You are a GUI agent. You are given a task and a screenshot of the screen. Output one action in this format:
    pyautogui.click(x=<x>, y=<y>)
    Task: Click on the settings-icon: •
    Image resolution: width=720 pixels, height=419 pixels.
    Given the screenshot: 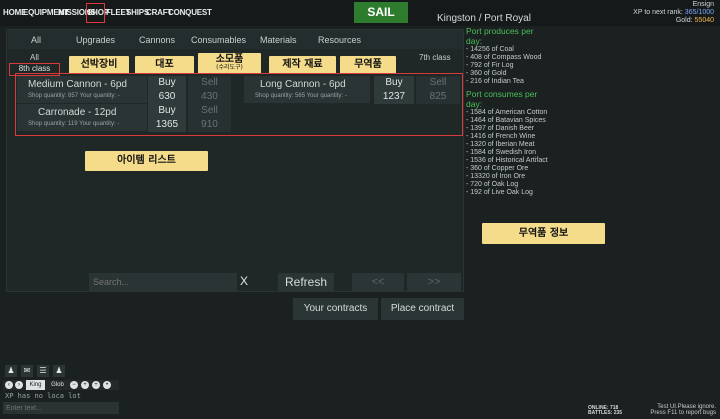 What is the action you would take?
    pyautogui.click(x=107, y=385)
    